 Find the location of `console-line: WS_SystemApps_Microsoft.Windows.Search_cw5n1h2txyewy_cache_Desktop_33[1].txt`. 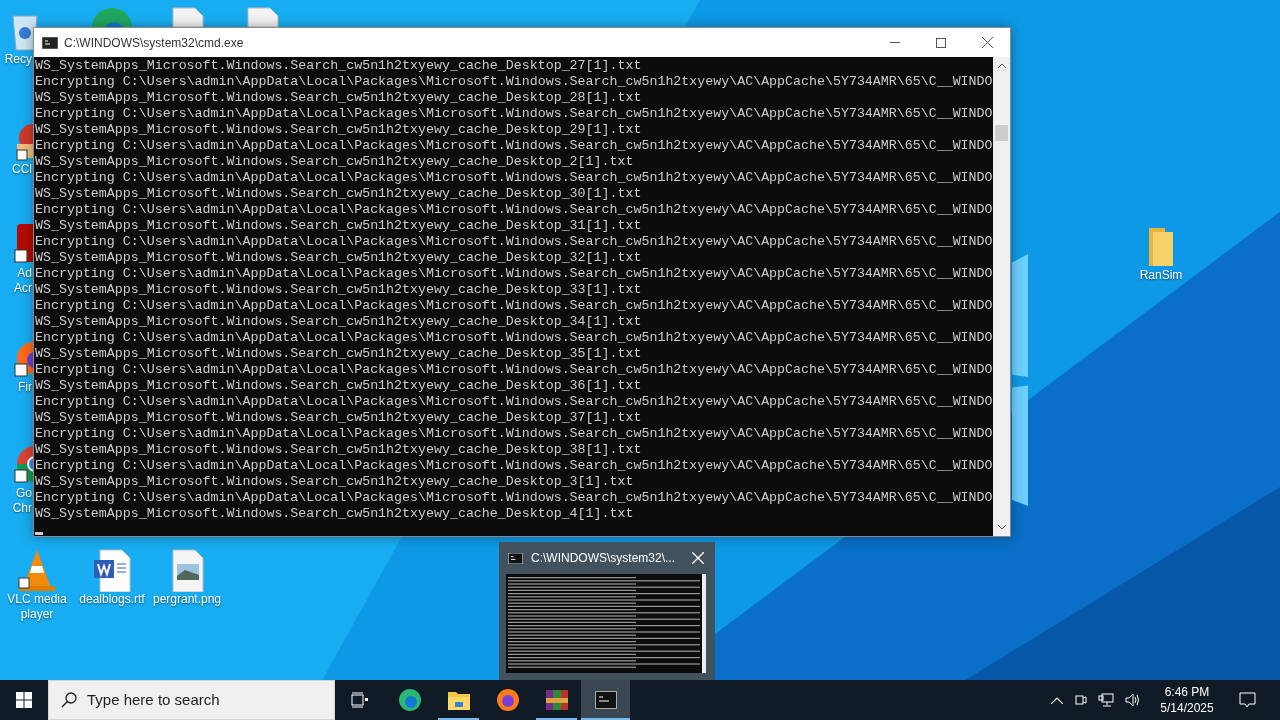

console-line: WS_SystemApps_Microsoft.Windows.Search_cw5n1h2txyewy_cache_Desktop_33[1].txt is located at coordinates (339, 290).